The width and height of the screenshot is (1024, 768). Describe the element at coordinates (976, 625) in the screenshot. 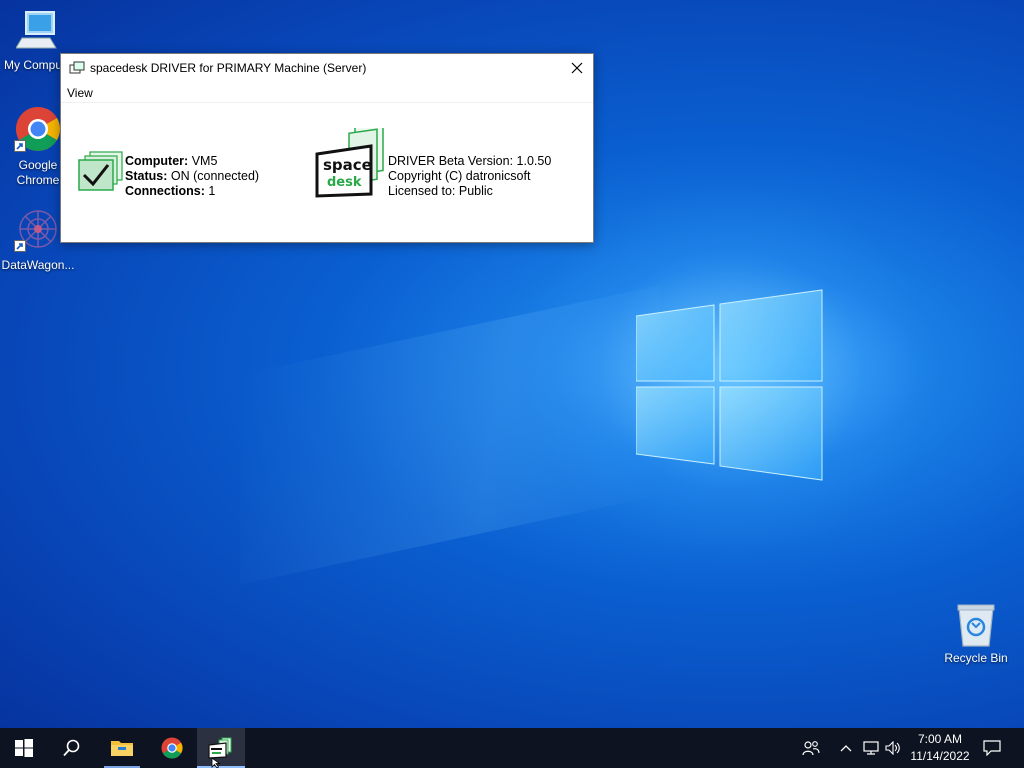

I see `recycle-bin-icon` at that location.